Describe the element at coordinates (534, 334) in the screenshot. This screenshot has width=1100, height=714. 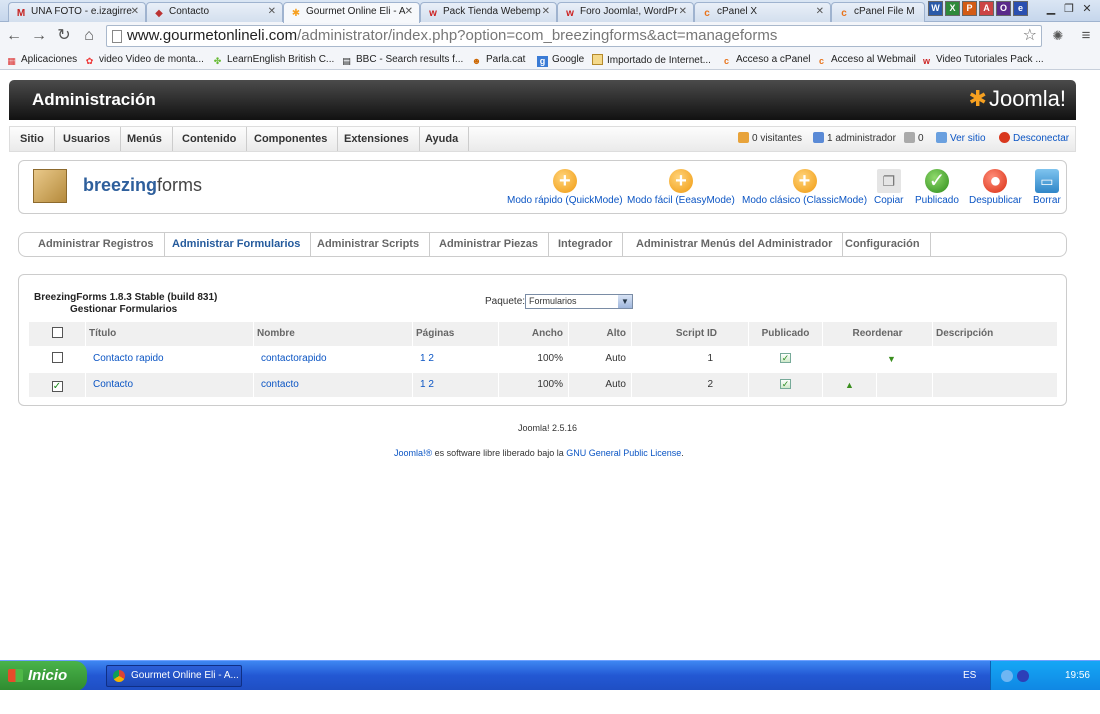
I see `col-ancho: Ancho` at that location.